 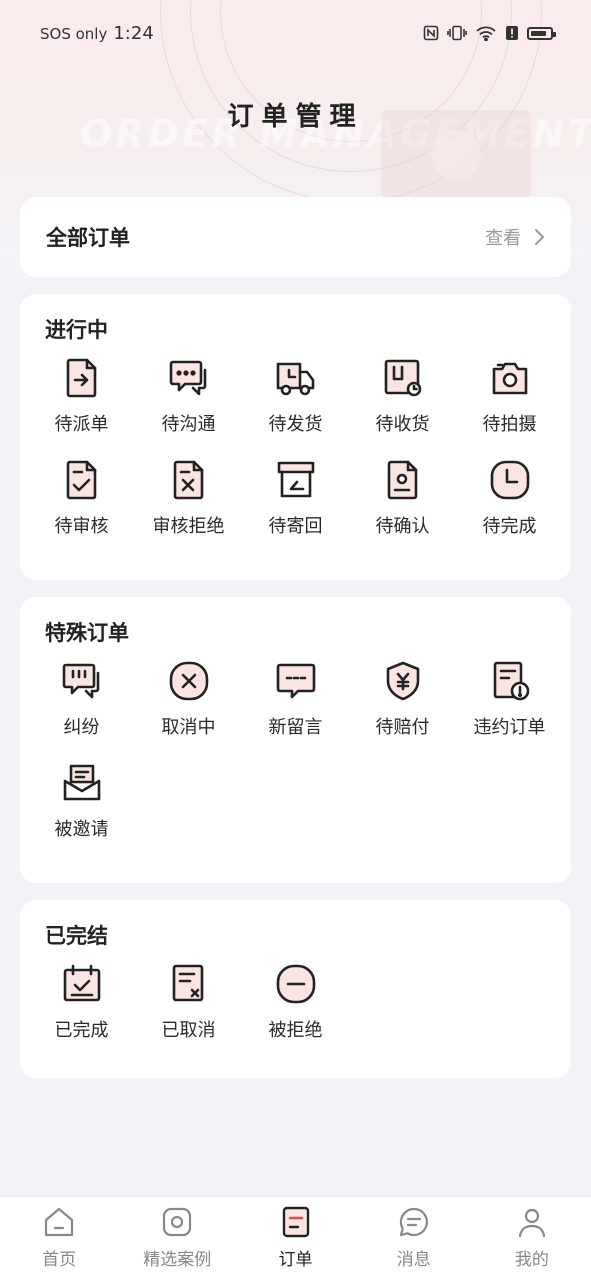 I want to click on item-label: 违约订单, so click(x=509, y=727).